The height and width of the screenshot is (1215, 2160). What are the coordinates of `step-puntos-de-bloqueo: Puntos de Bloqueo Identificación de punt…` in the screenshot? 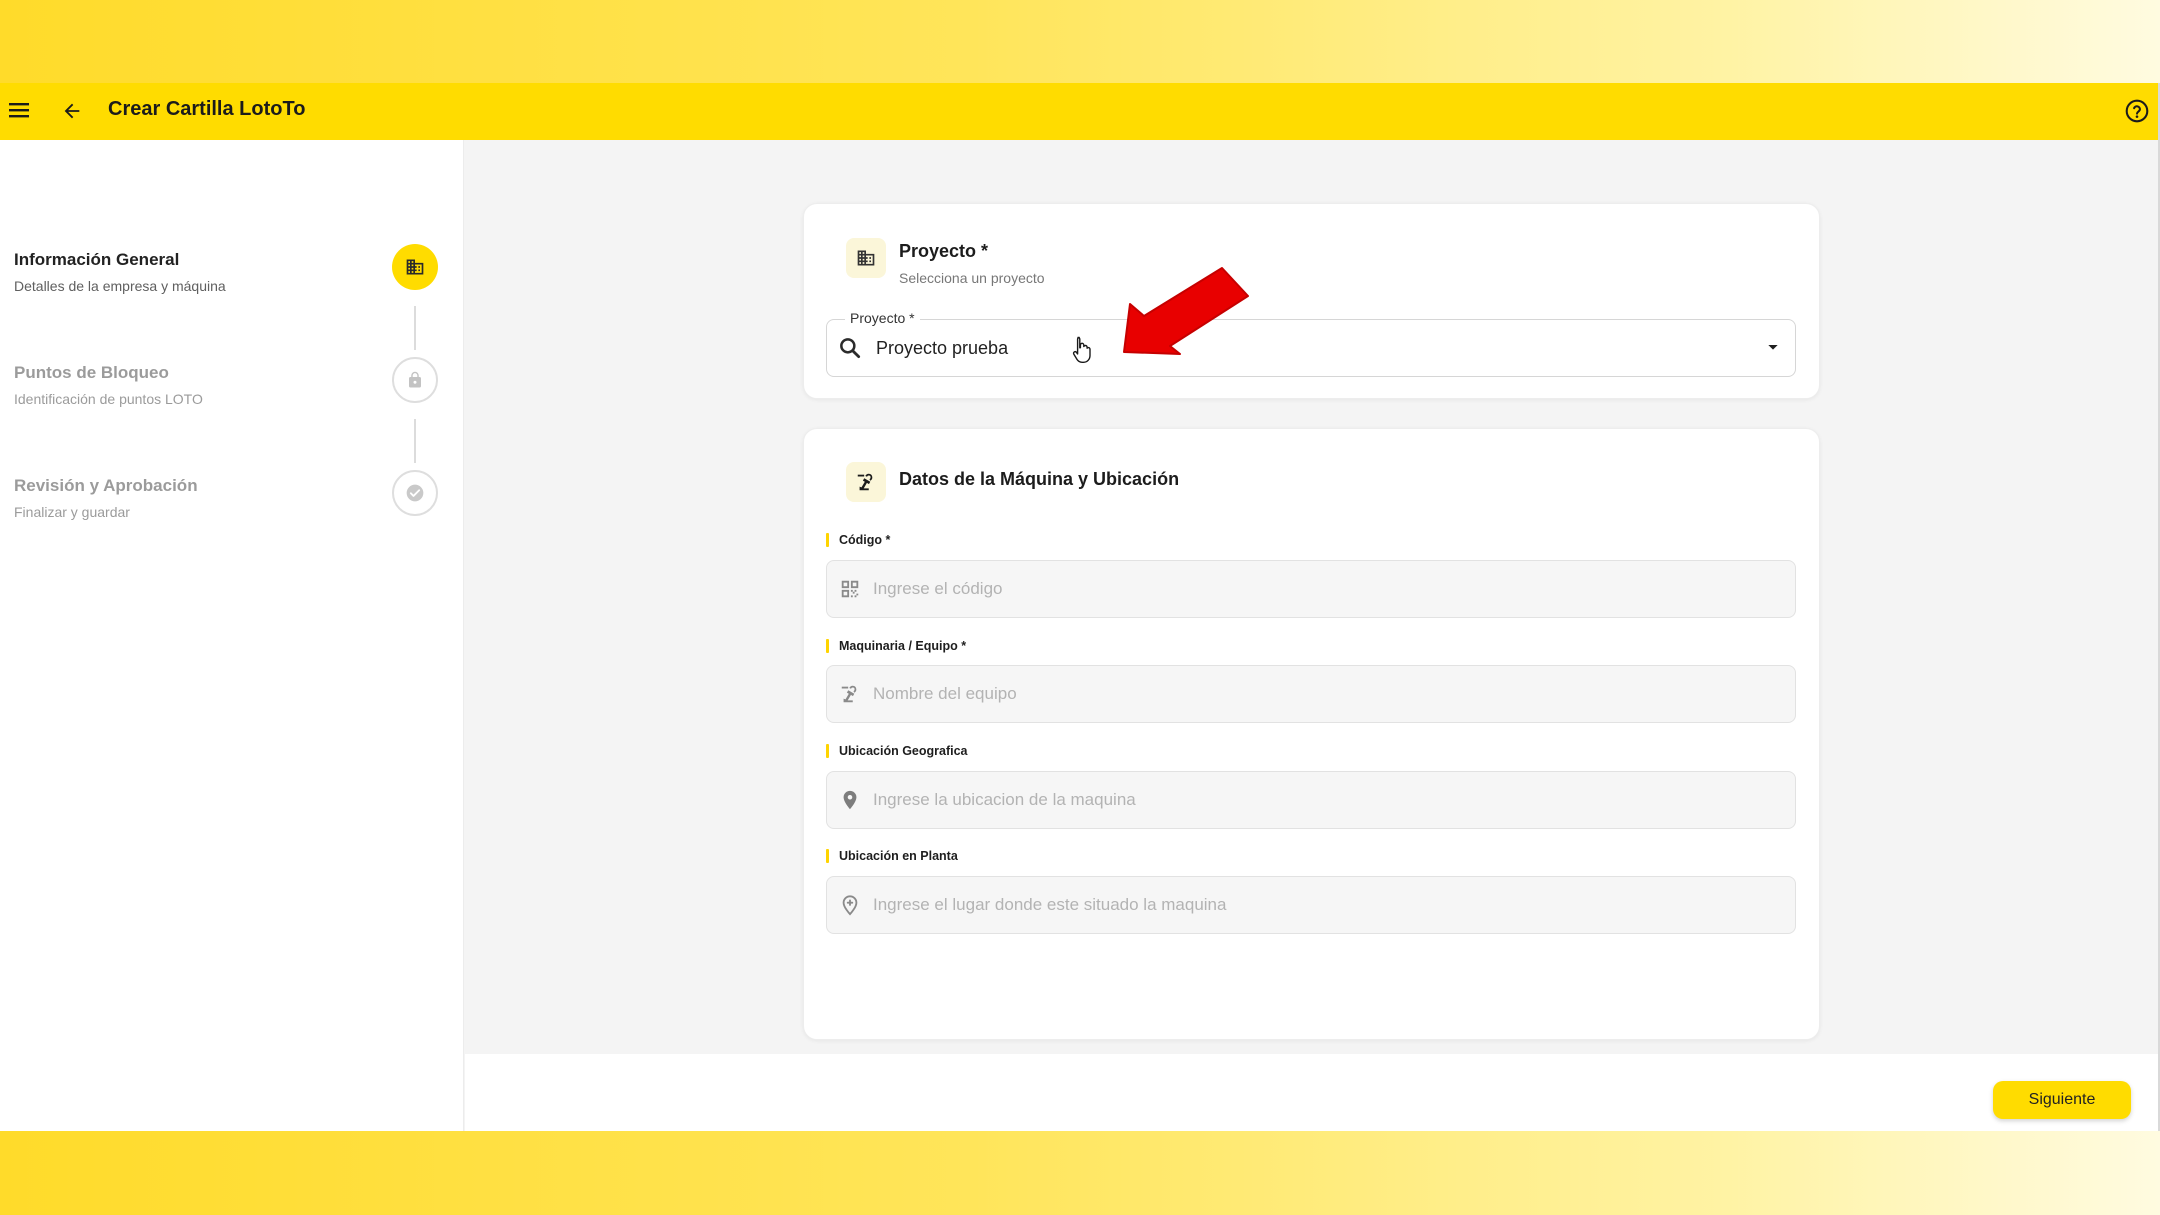 It's located at (229, 390).